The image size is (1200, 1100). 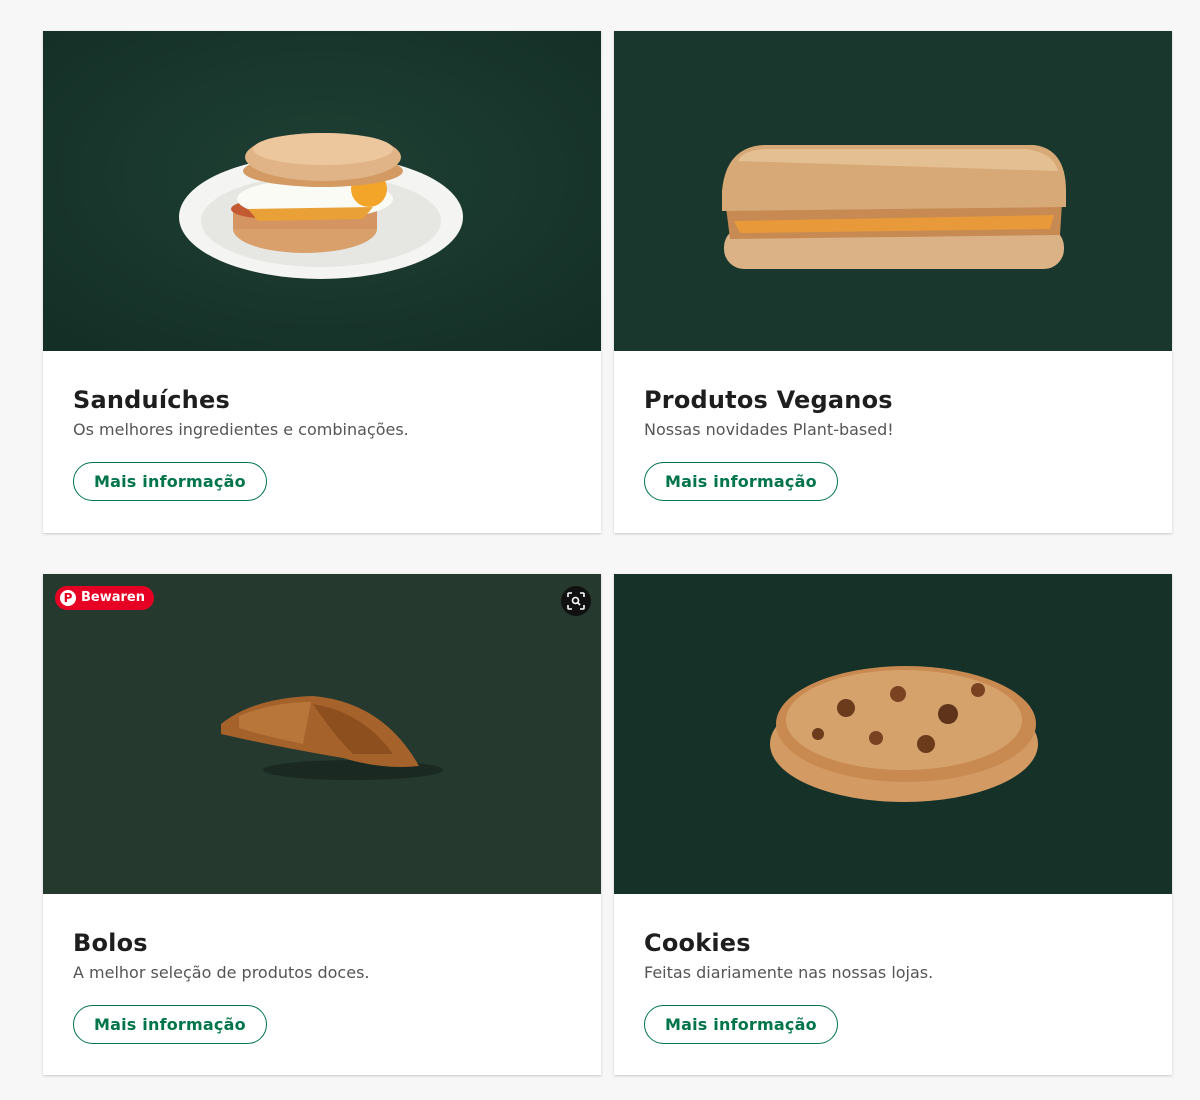 I want to click on vegan-panini-image, so click(x=893, y=191).